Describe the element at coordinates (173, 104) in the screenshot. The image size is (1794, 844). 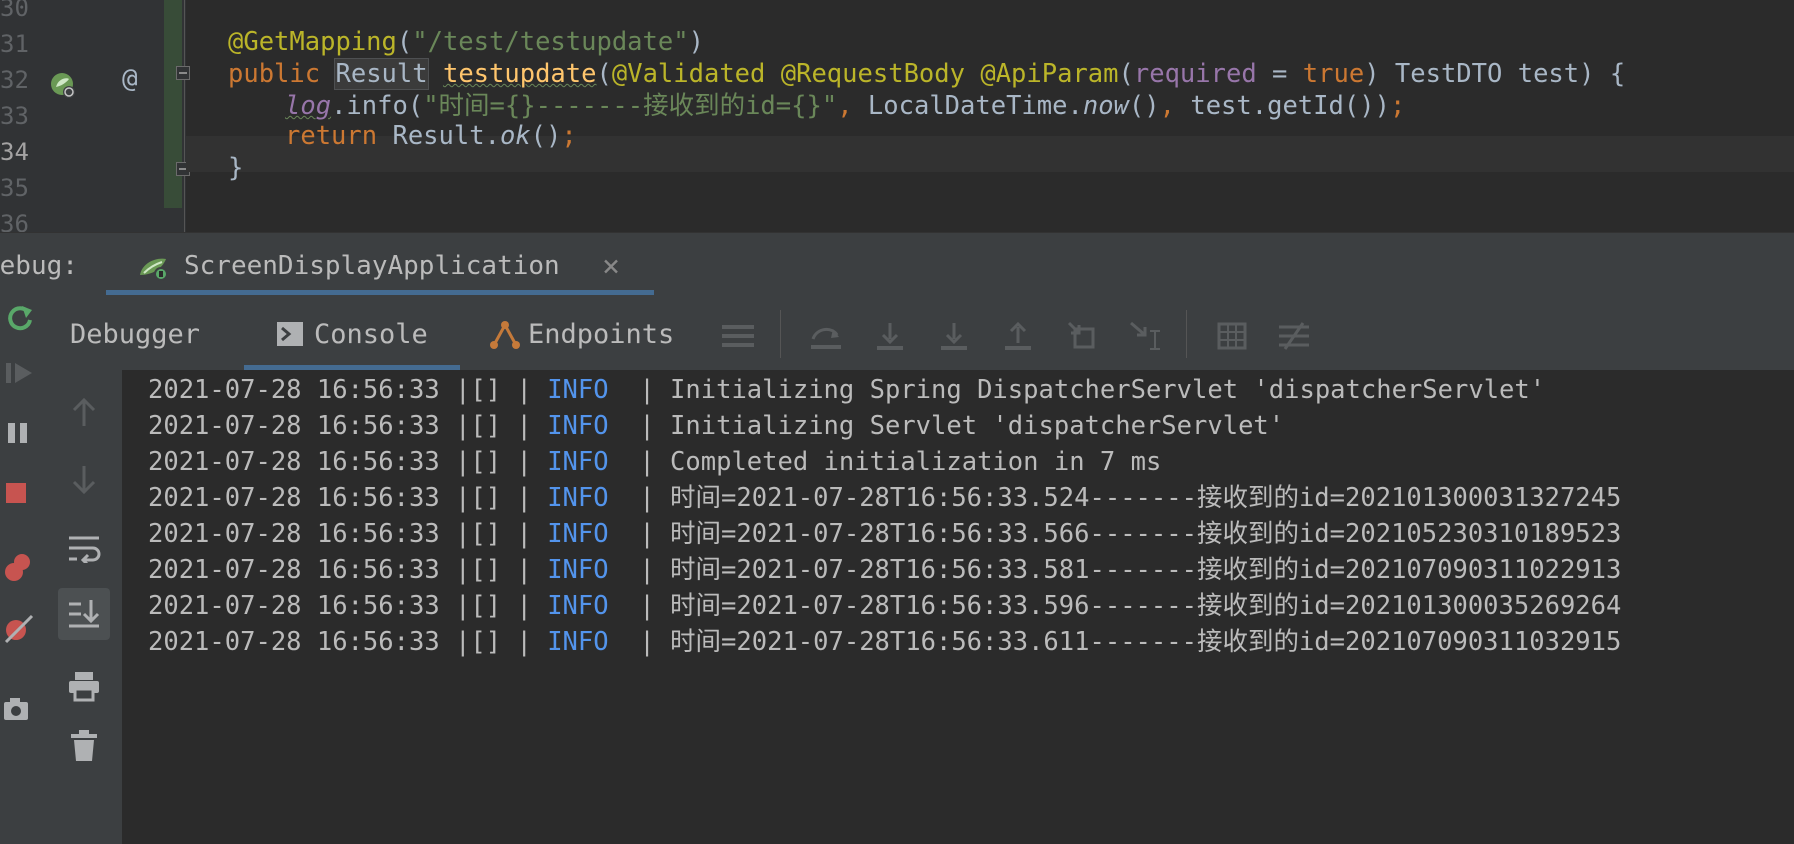
I see `vcs-change-marker` at that location.